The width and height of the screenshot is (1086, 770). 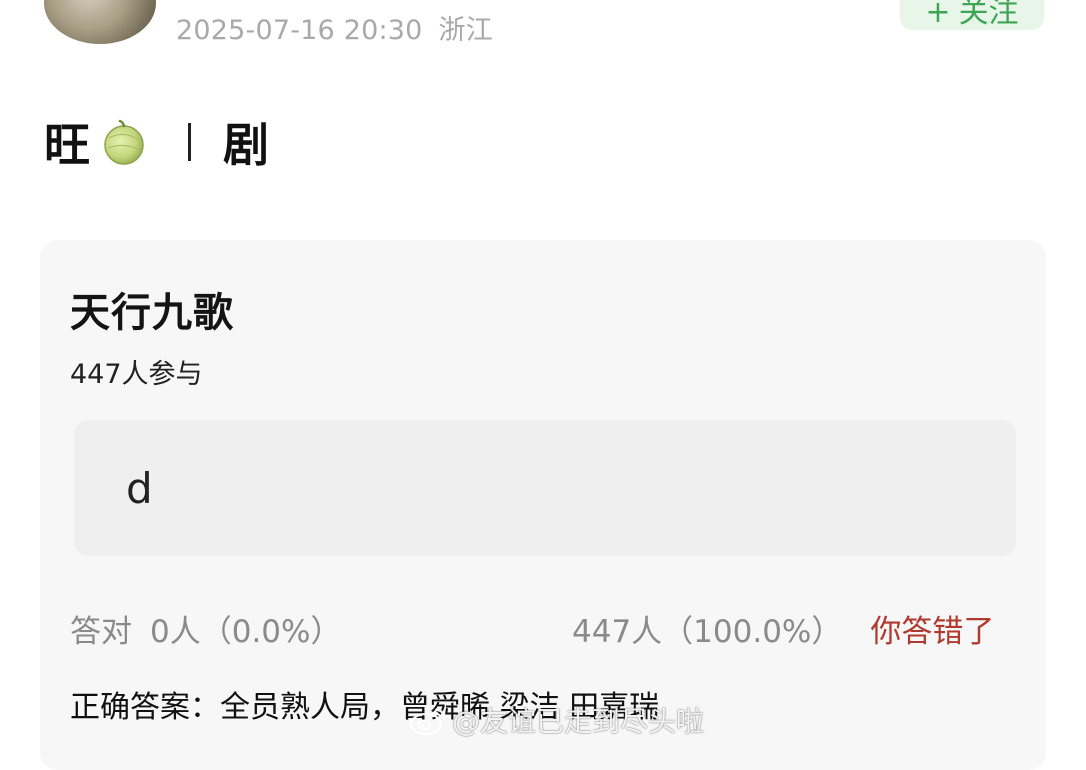 I want to click on plus-icon: +, so click(x=938, y=15).